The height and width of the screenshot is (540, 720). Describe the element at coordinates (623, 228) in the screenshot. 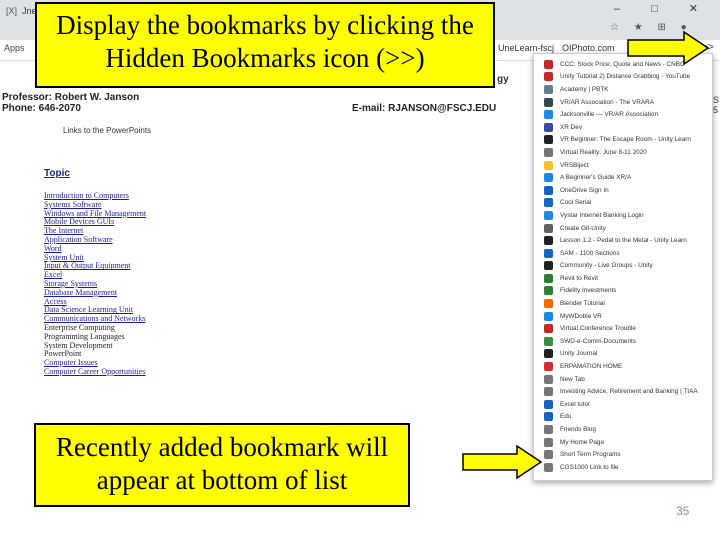

I see `bookmark-item: Create Git-Unity` at that location.